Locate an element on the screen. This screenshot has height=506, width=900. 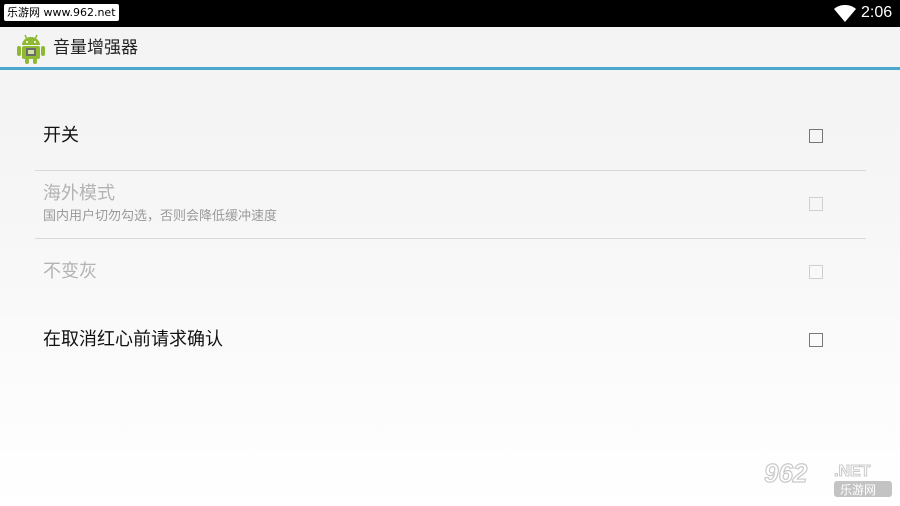
action-bar-divider is located at coordinates (450, 68).